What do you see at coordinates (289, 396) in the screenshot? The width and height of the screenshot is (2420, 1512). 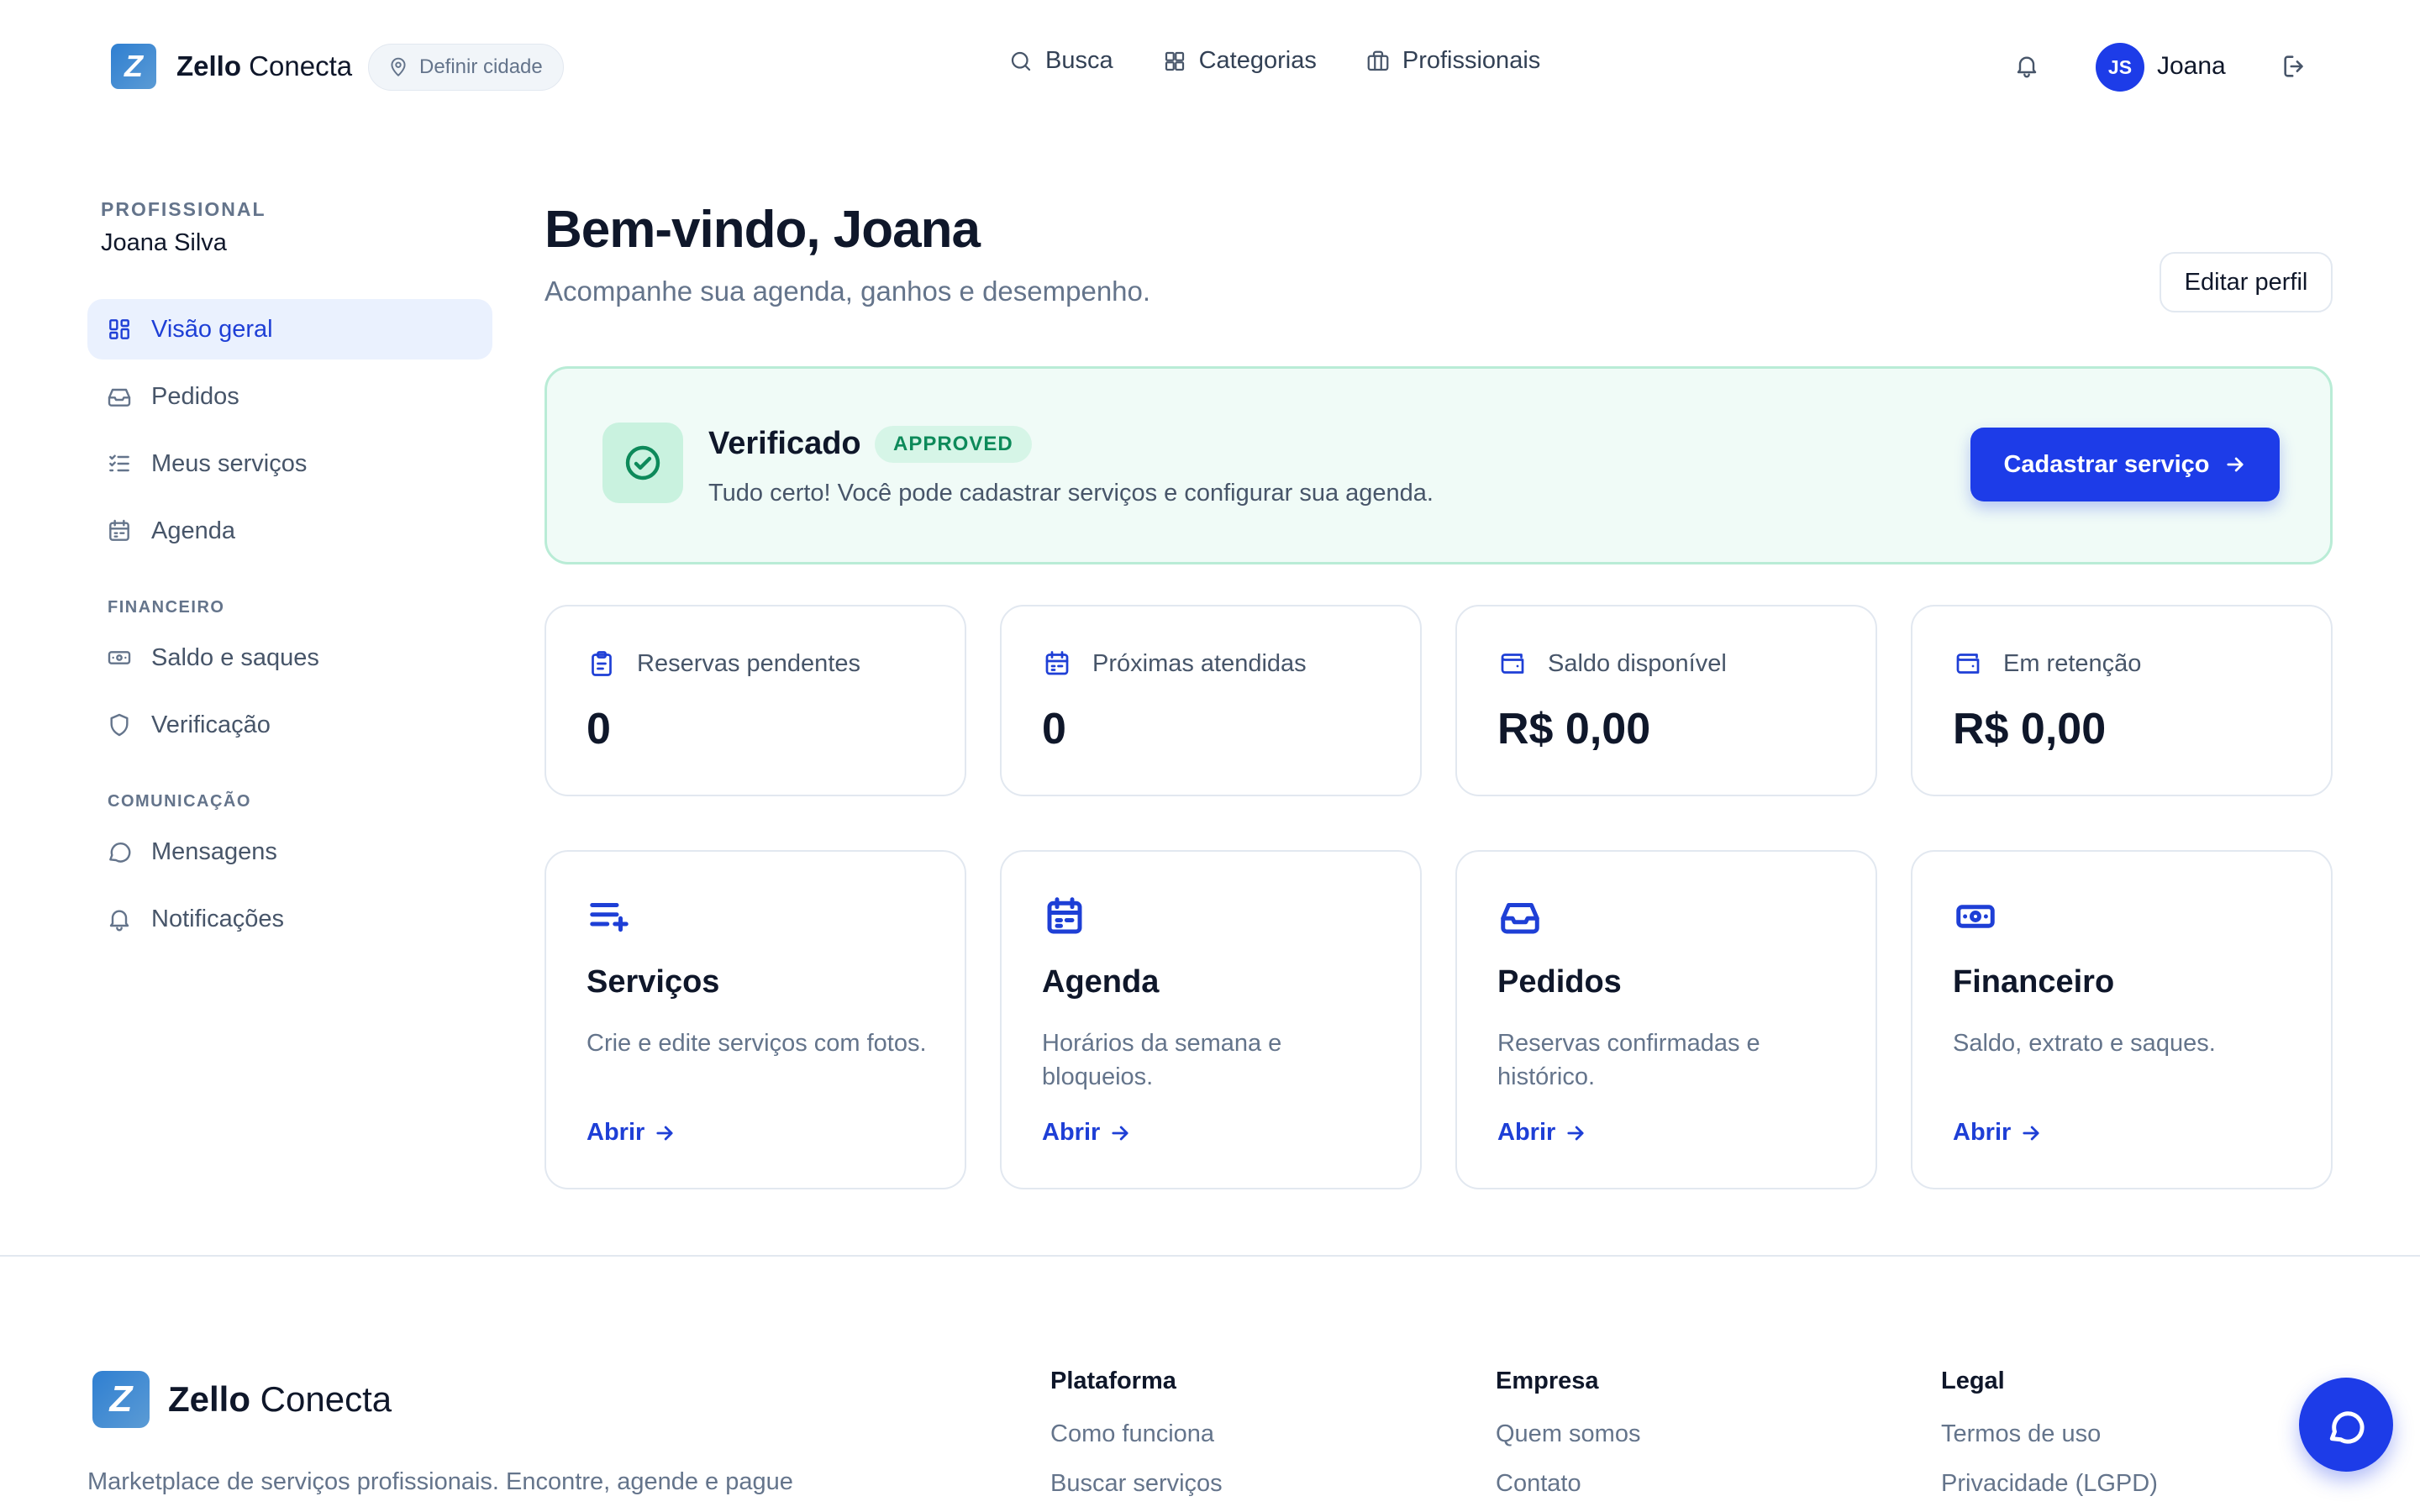 I see `sidebar-item-pedidos: Pedidos` at bounding box center [289, 396].